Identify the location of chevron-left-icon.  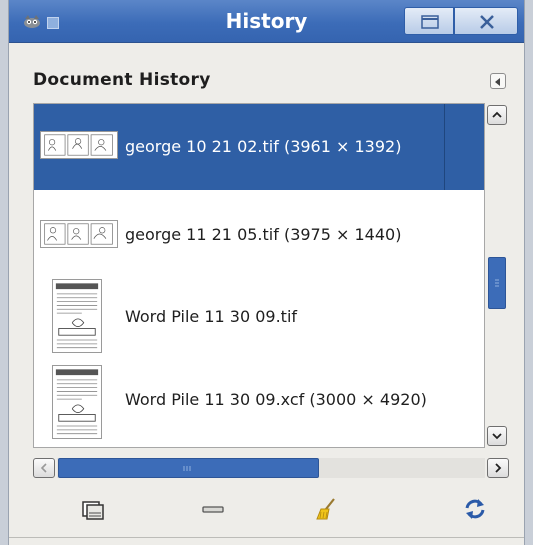
(43, 468).